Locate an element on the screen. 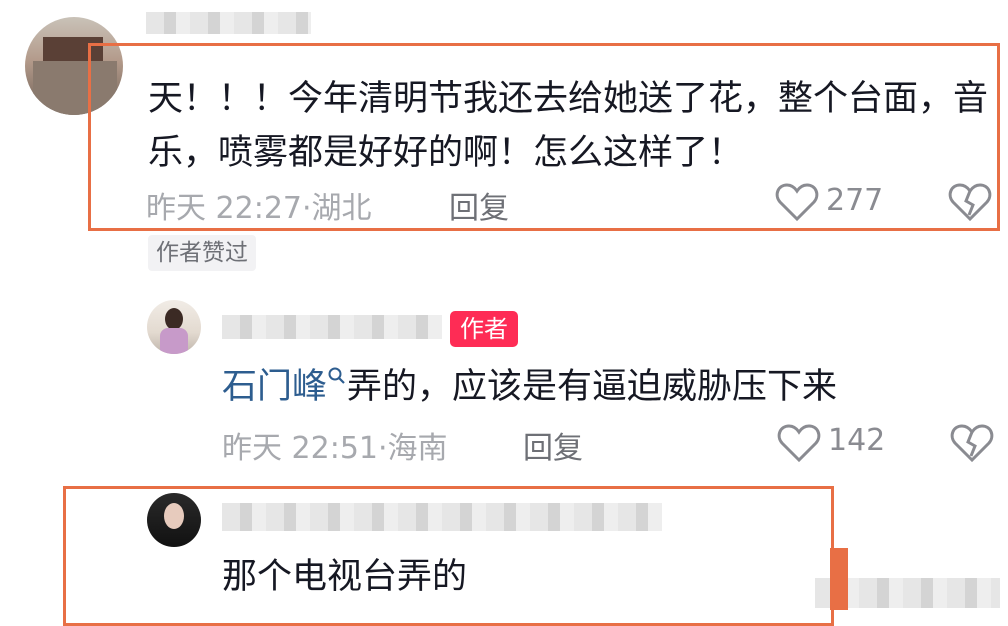 The image size is (1008, 626). comment-location: 湖北 is located at coordinates (341, 208).